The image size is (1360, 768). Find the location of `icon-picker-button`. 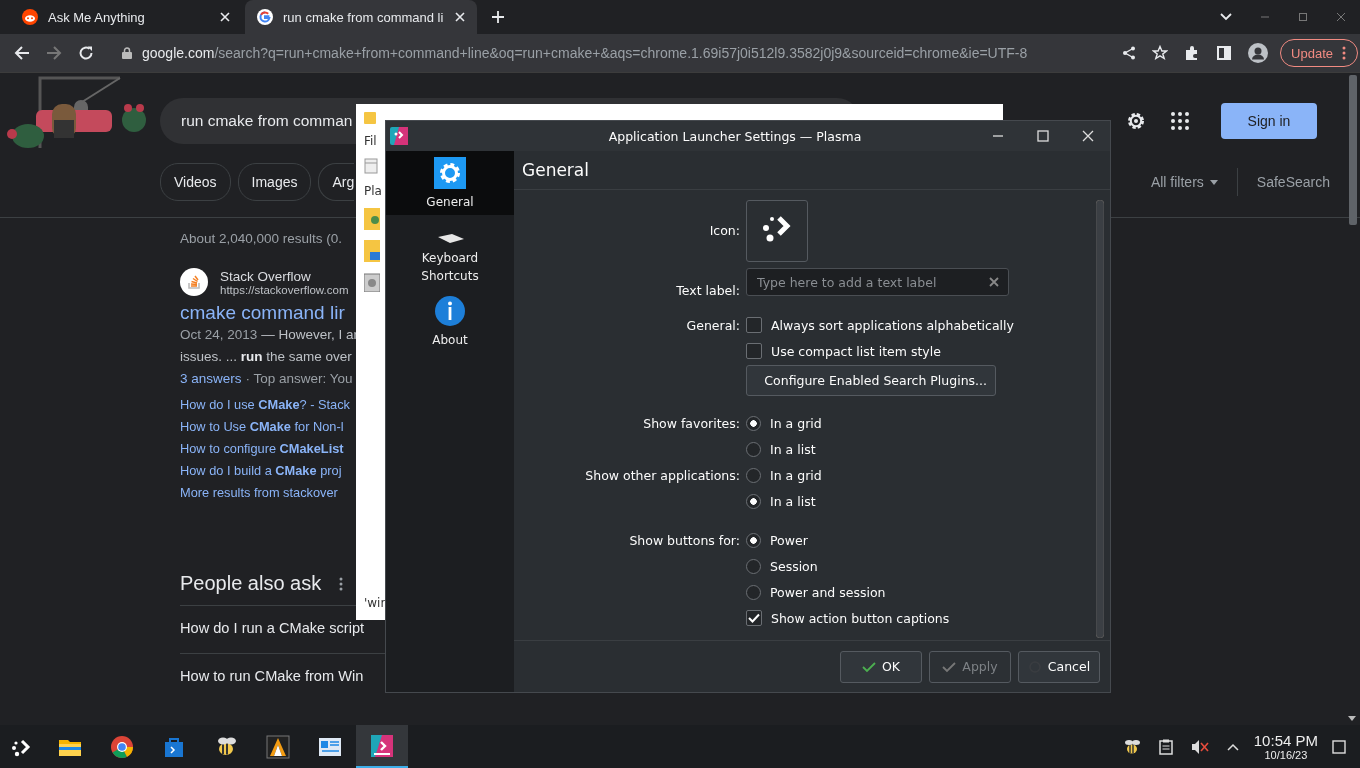

icon-picker-button is located at coordinates (777, 231).